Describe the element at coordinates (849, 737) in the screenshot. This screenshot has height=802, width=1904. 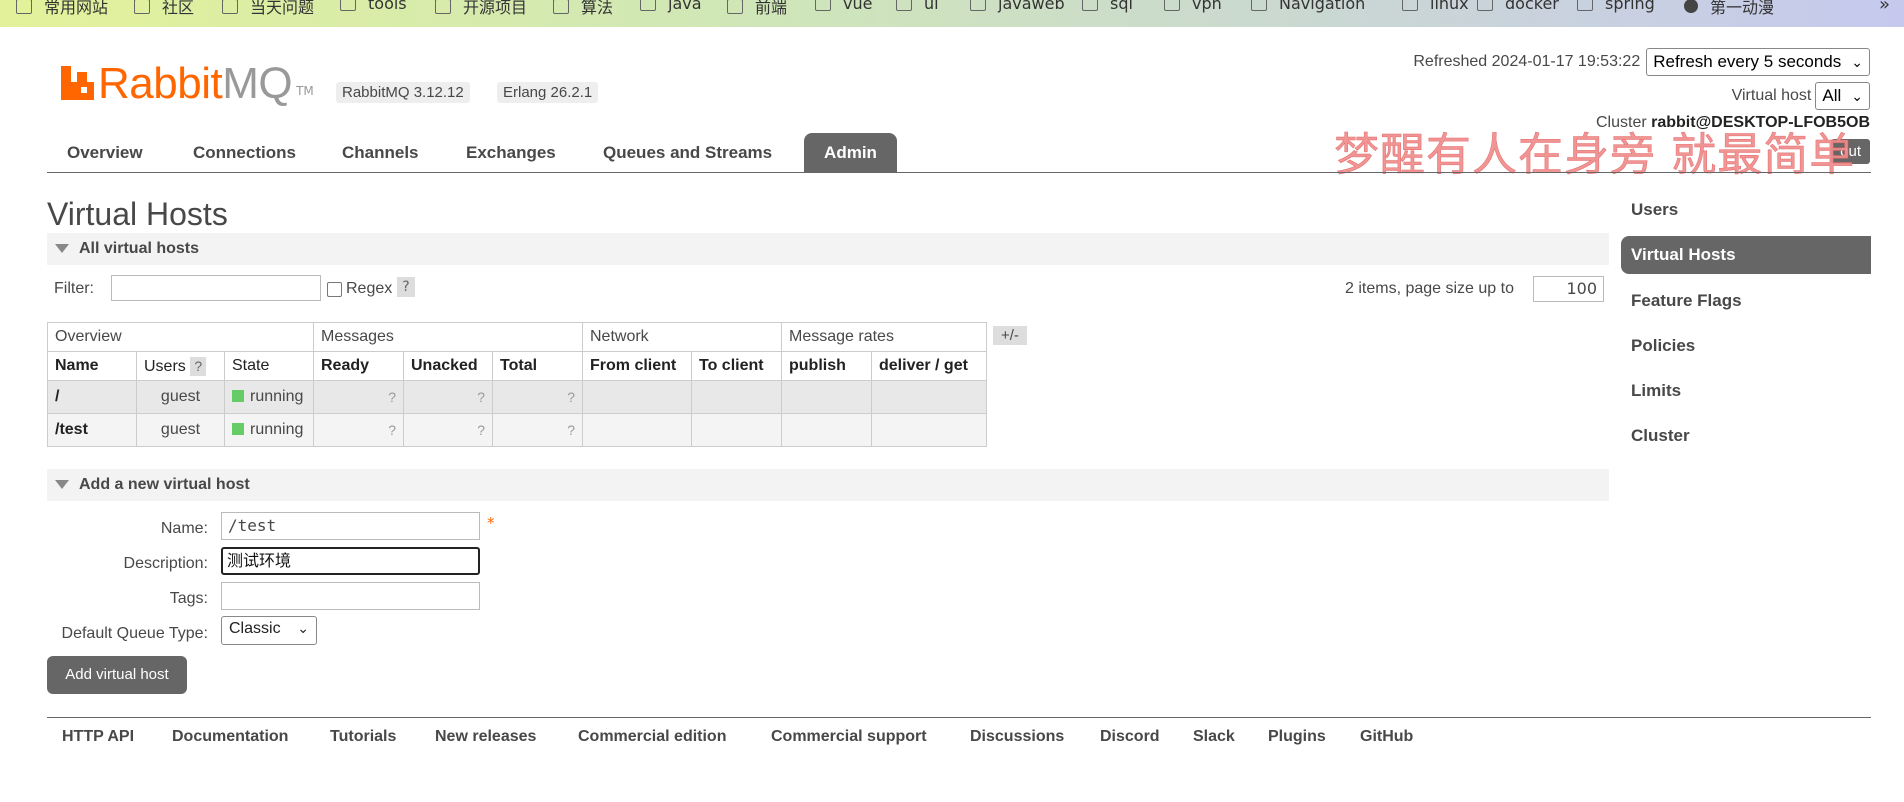
I see `footer-link-commercial-support: Commercial support` at that location.